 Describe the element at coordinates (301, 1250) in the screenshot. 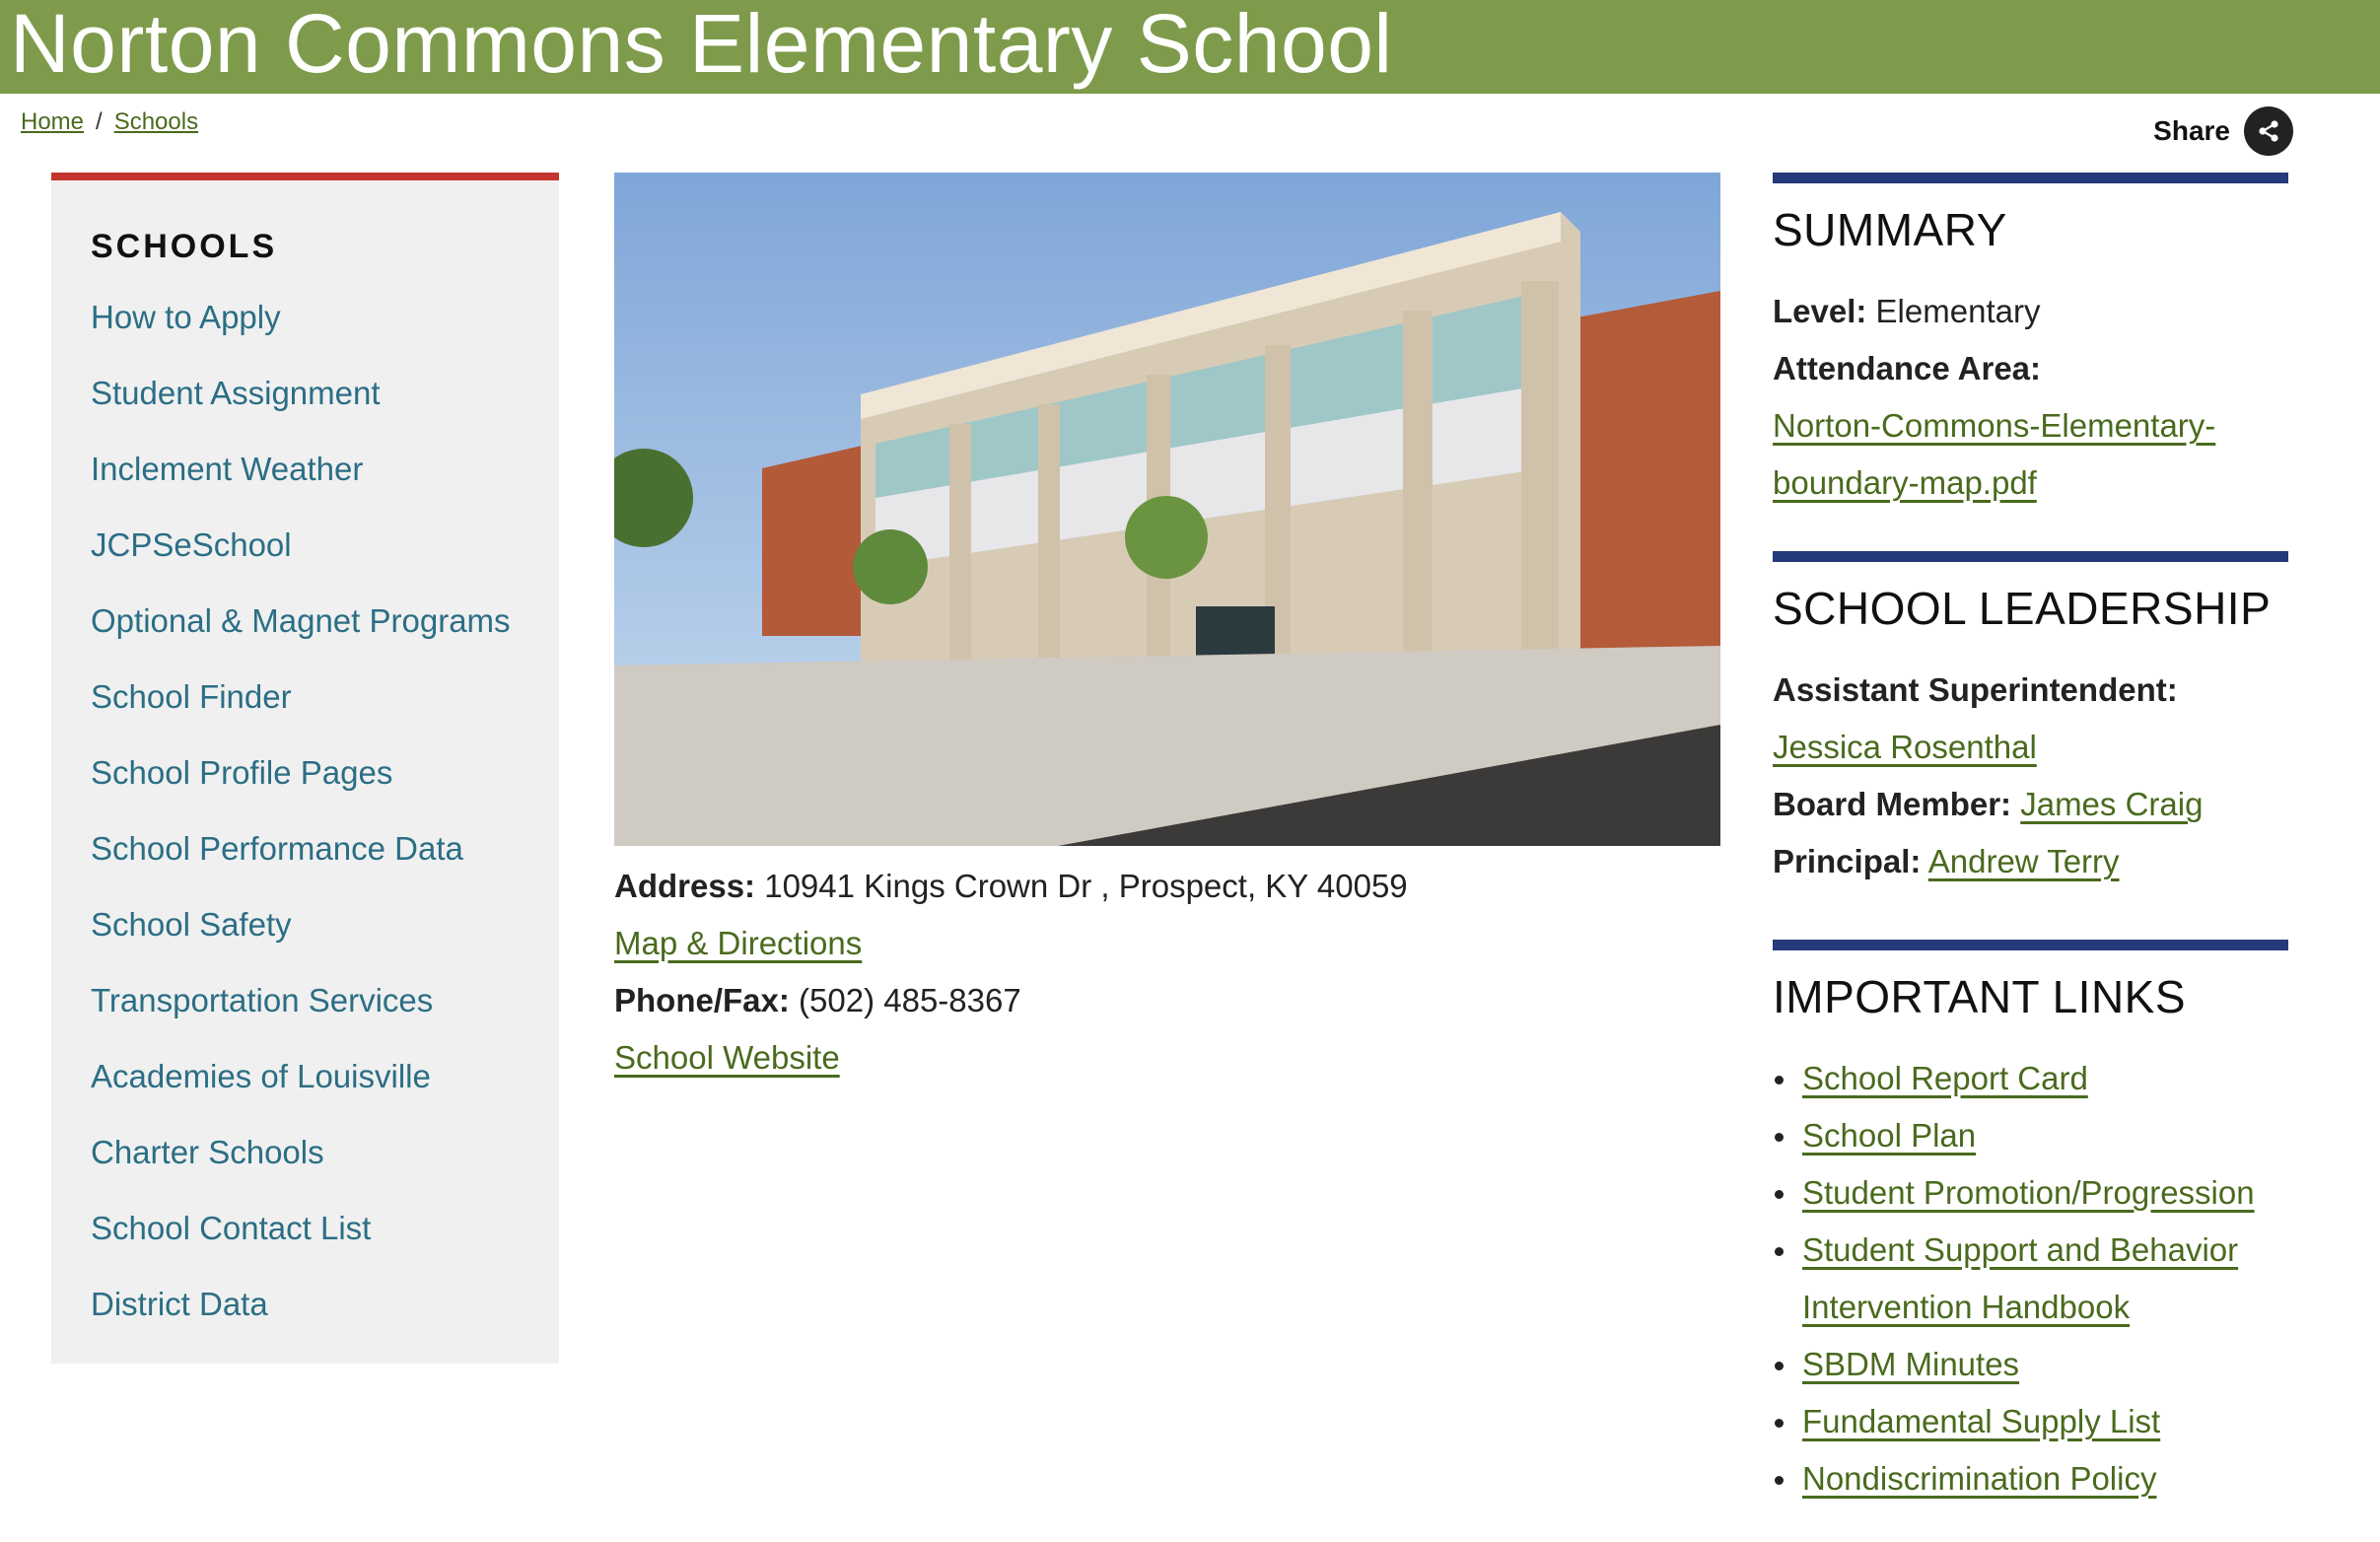

I see `sidebar-item-school-contact-list: School Contact List` at that location.